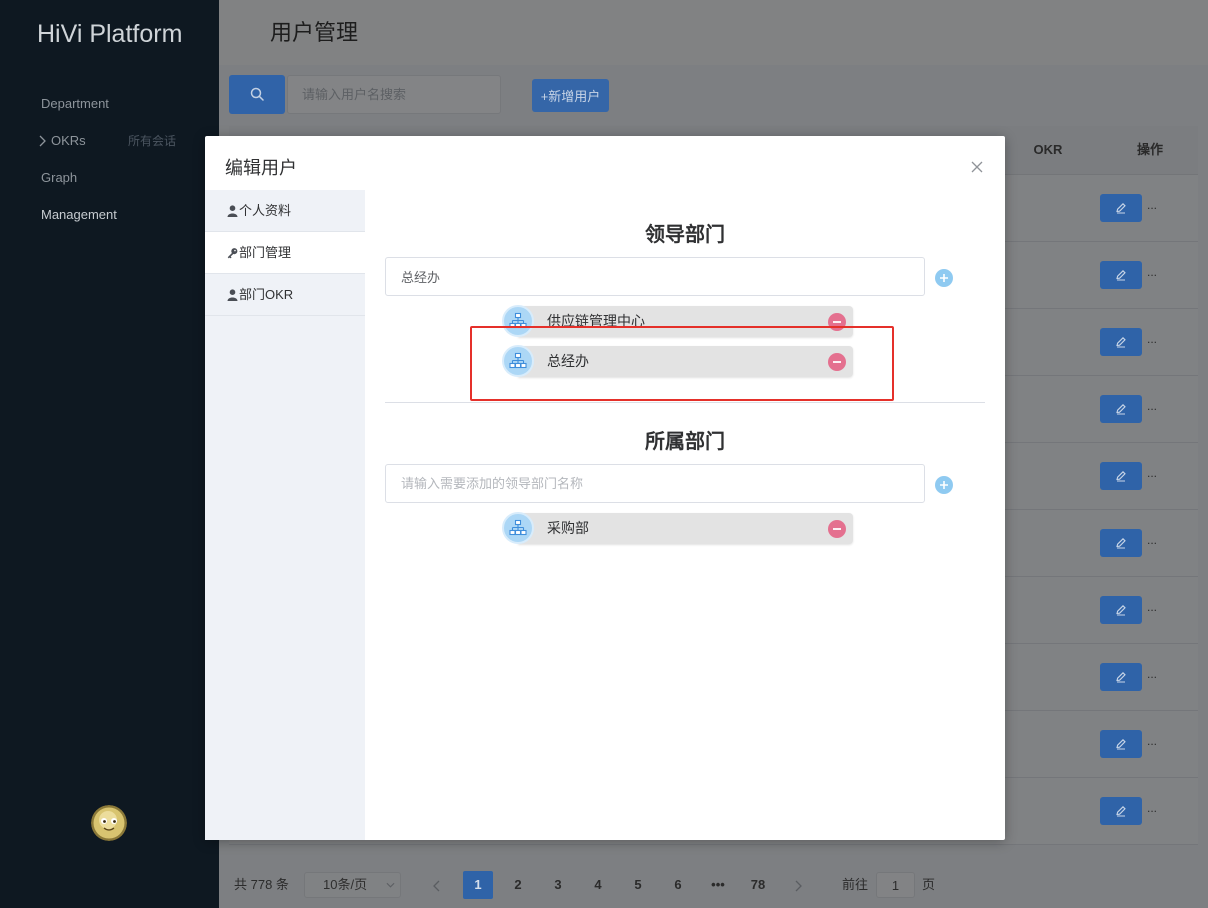 This screenshot has width=1208, height=908. What do you see at coordinates (261, 168) in the screenshot?
I see `dialog-title: 编辑用户` at bounding box center [261, 168].